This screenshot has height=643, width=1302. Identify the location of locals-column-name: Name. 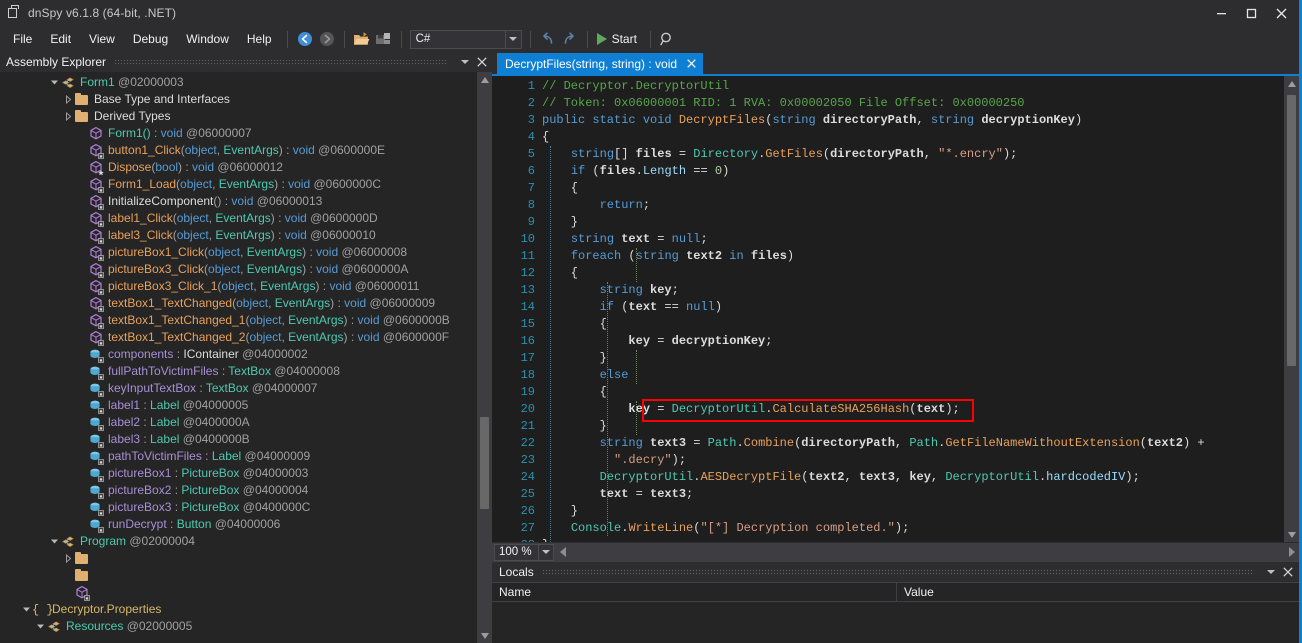
(694, 592).